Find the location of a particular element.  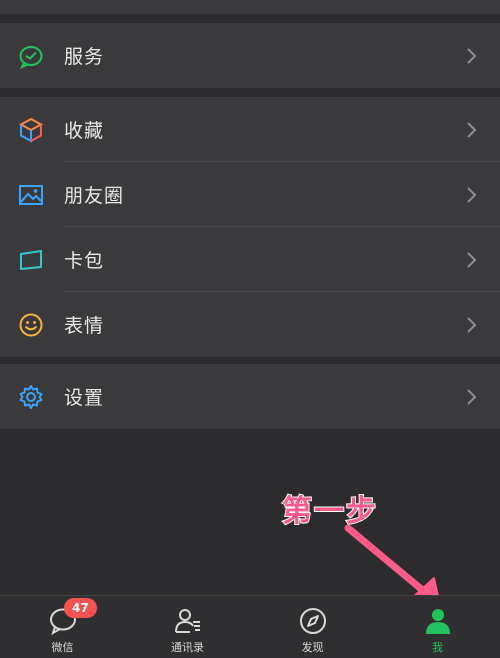

menu-item-moments: 朋友圈 is located at coordinates (250, 194).